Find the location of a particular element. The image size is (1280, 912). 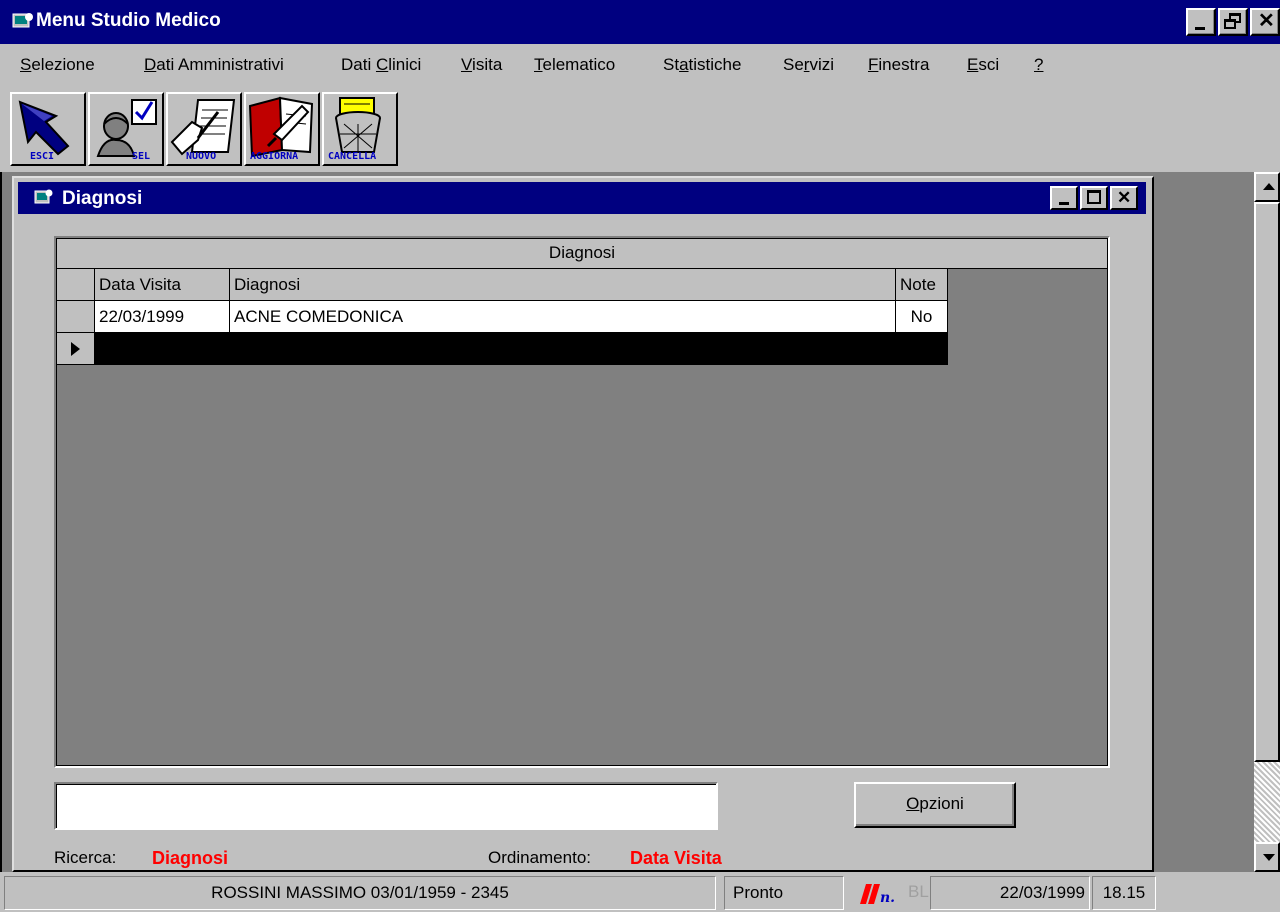

toolbar: ESCI SEL NUOVO AGGIORNA CANCELLA is located at coordinates (204, 129).